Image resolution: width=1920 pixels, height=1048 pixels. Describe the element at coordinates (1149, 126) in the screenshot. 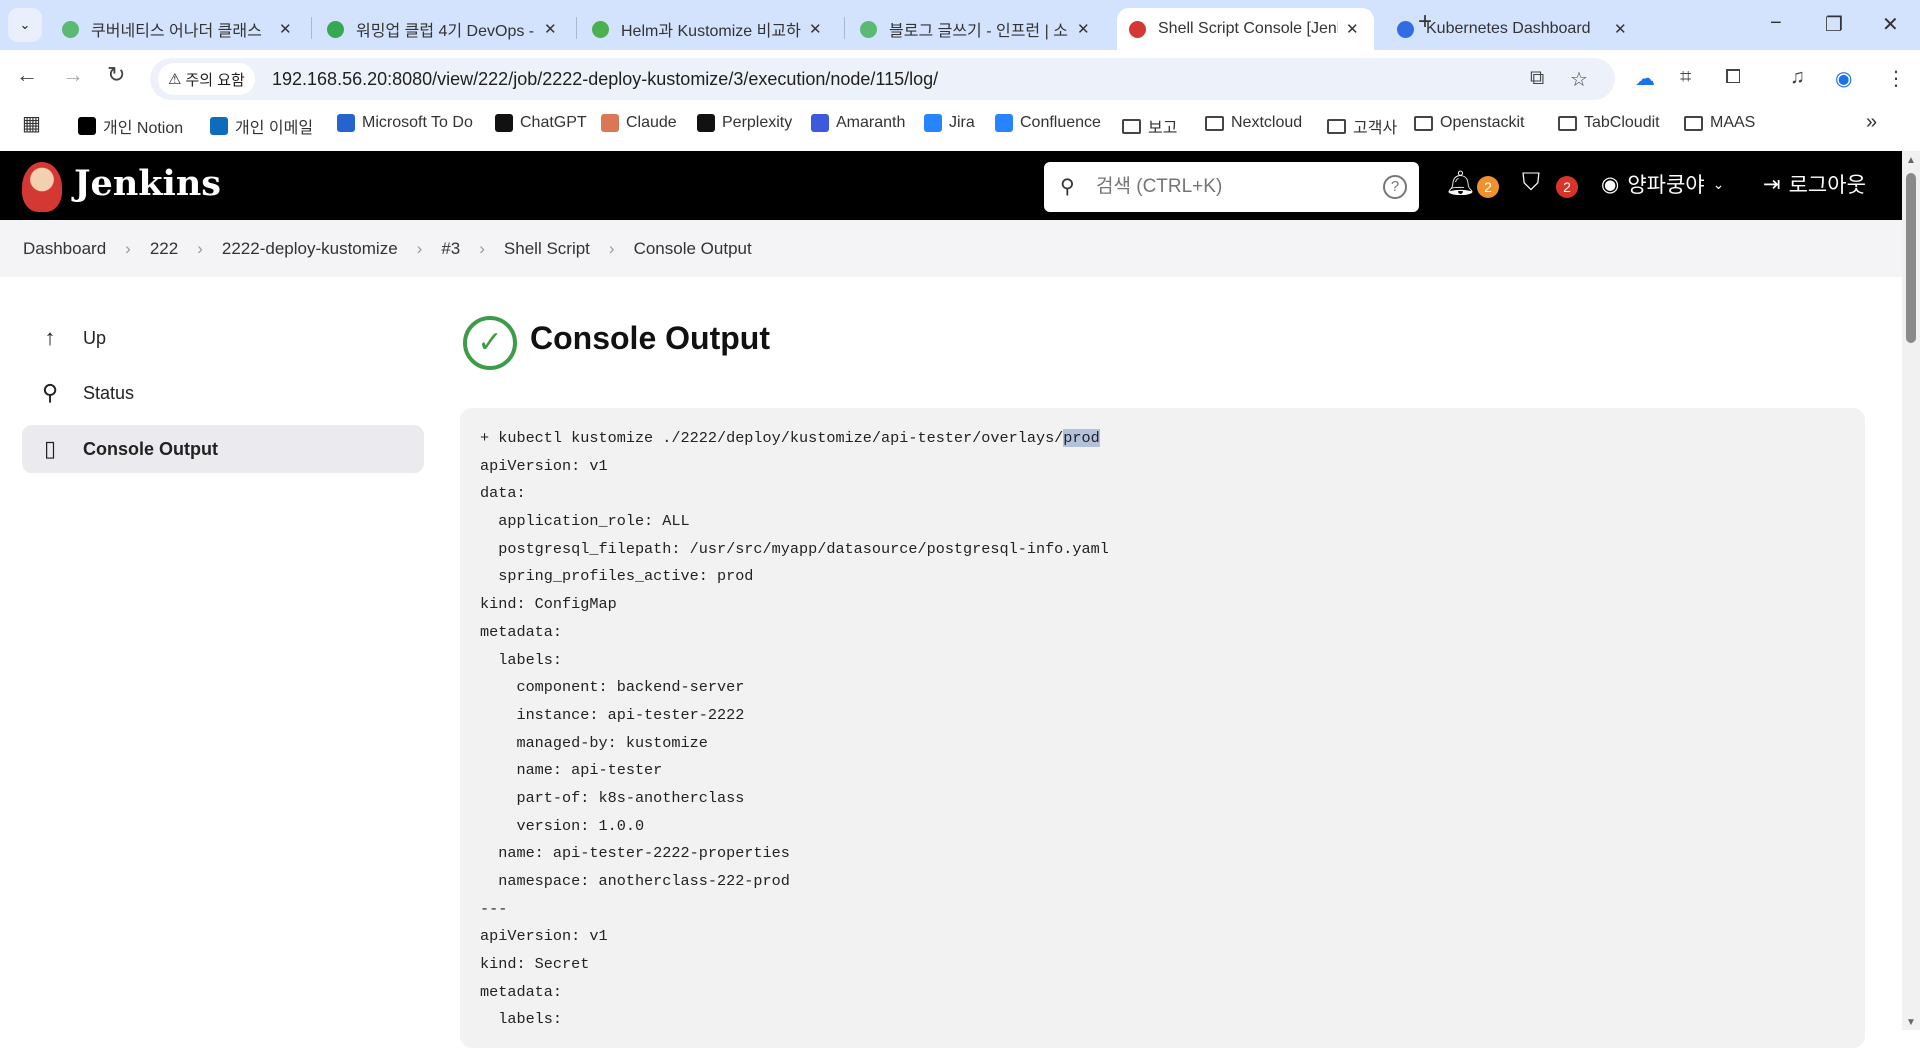

I see `bookmark-9: 보고` at that location.